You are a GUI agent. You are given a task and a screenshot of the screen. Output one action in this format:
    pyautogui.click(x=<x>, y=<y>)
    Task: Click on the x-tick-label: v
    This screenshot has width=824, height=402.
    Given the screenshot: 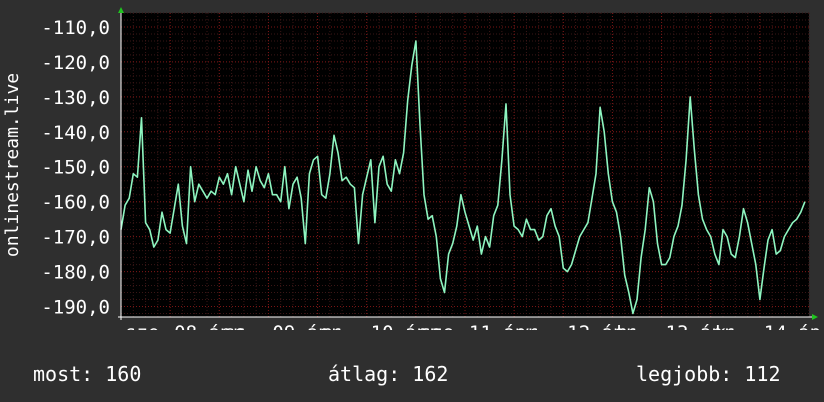 What is the action you would take?
    pyautogui.click(x=523, y=326)
    